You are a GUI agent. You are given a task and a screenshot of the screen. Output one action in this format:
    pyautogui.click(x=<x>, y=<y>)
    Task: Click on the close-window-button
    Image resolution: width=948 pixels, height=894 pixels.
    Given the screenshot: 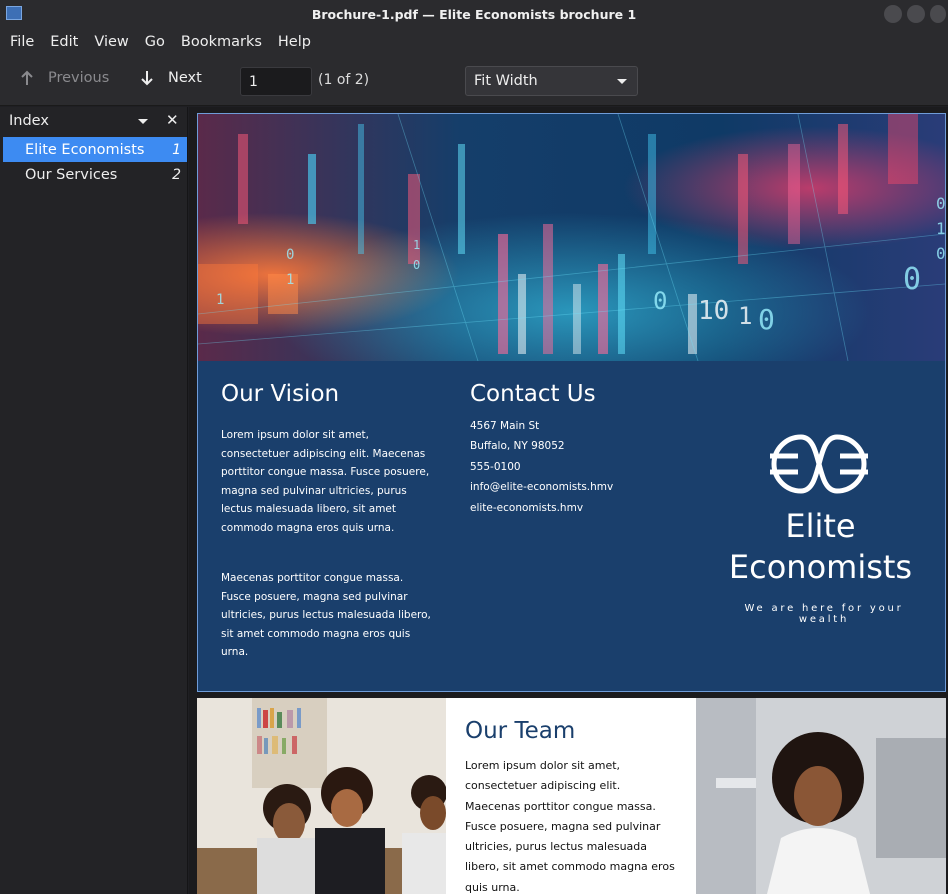 What is the action you would take?
    pyautogui.click(x=938, y=14)
    